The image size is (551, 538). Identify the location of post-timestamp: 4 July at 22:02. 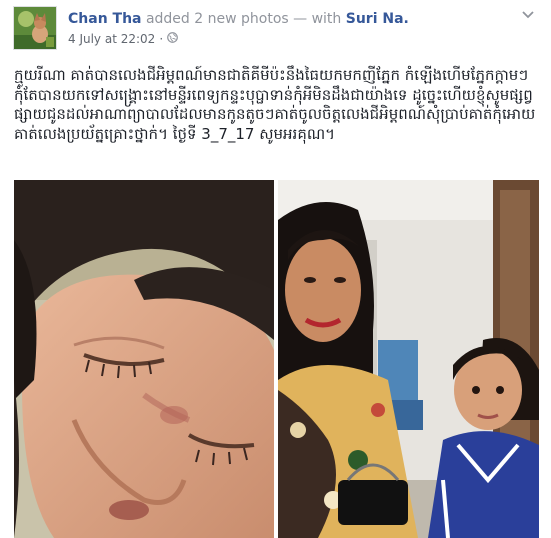
(111, 39).